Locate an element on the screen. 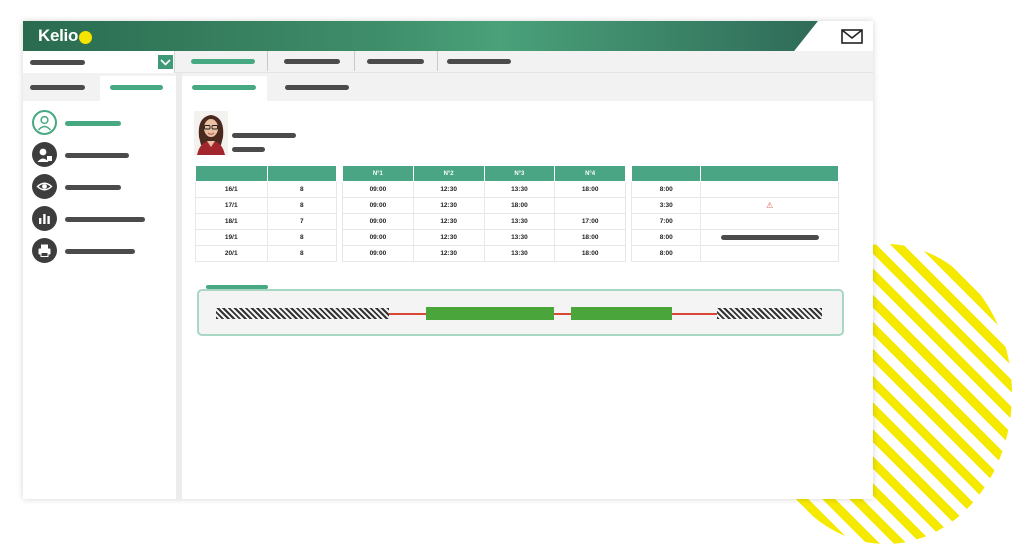 The image size is (1024, 551). logo: Kelio is located at coordinates (65, 36).